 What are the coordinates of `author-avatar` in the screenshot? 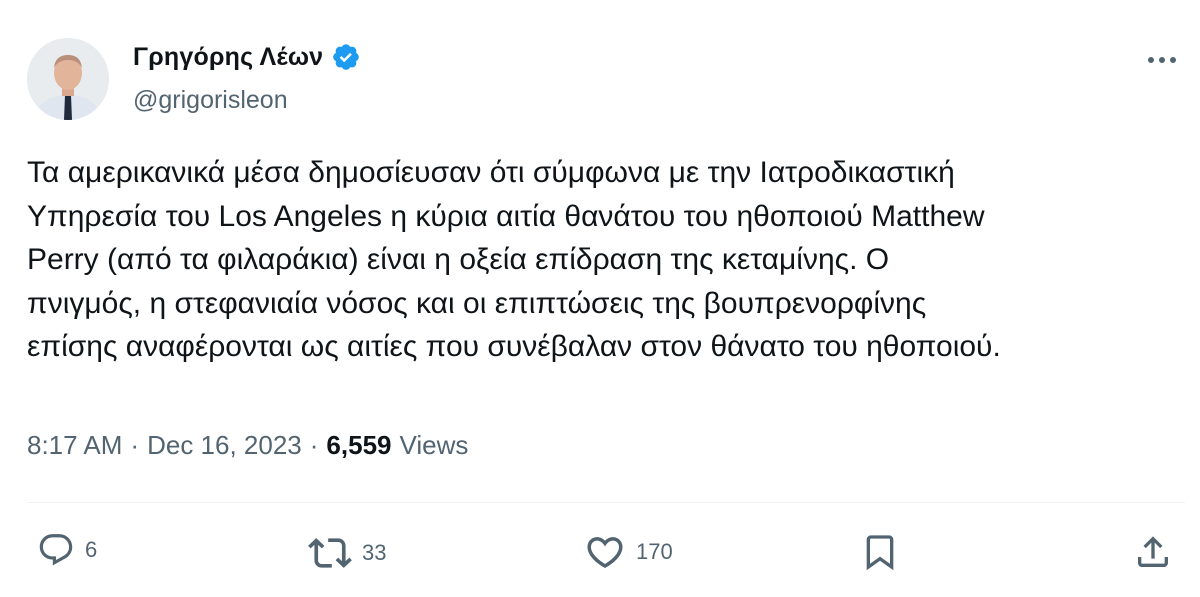 It's located at (68, 79).